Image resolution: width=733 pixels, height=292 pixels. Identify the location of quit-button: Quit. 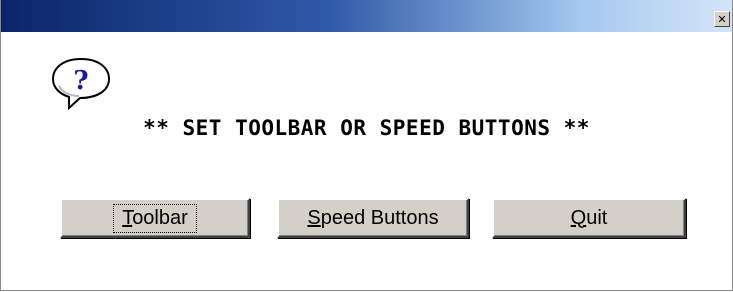
(589, 218).